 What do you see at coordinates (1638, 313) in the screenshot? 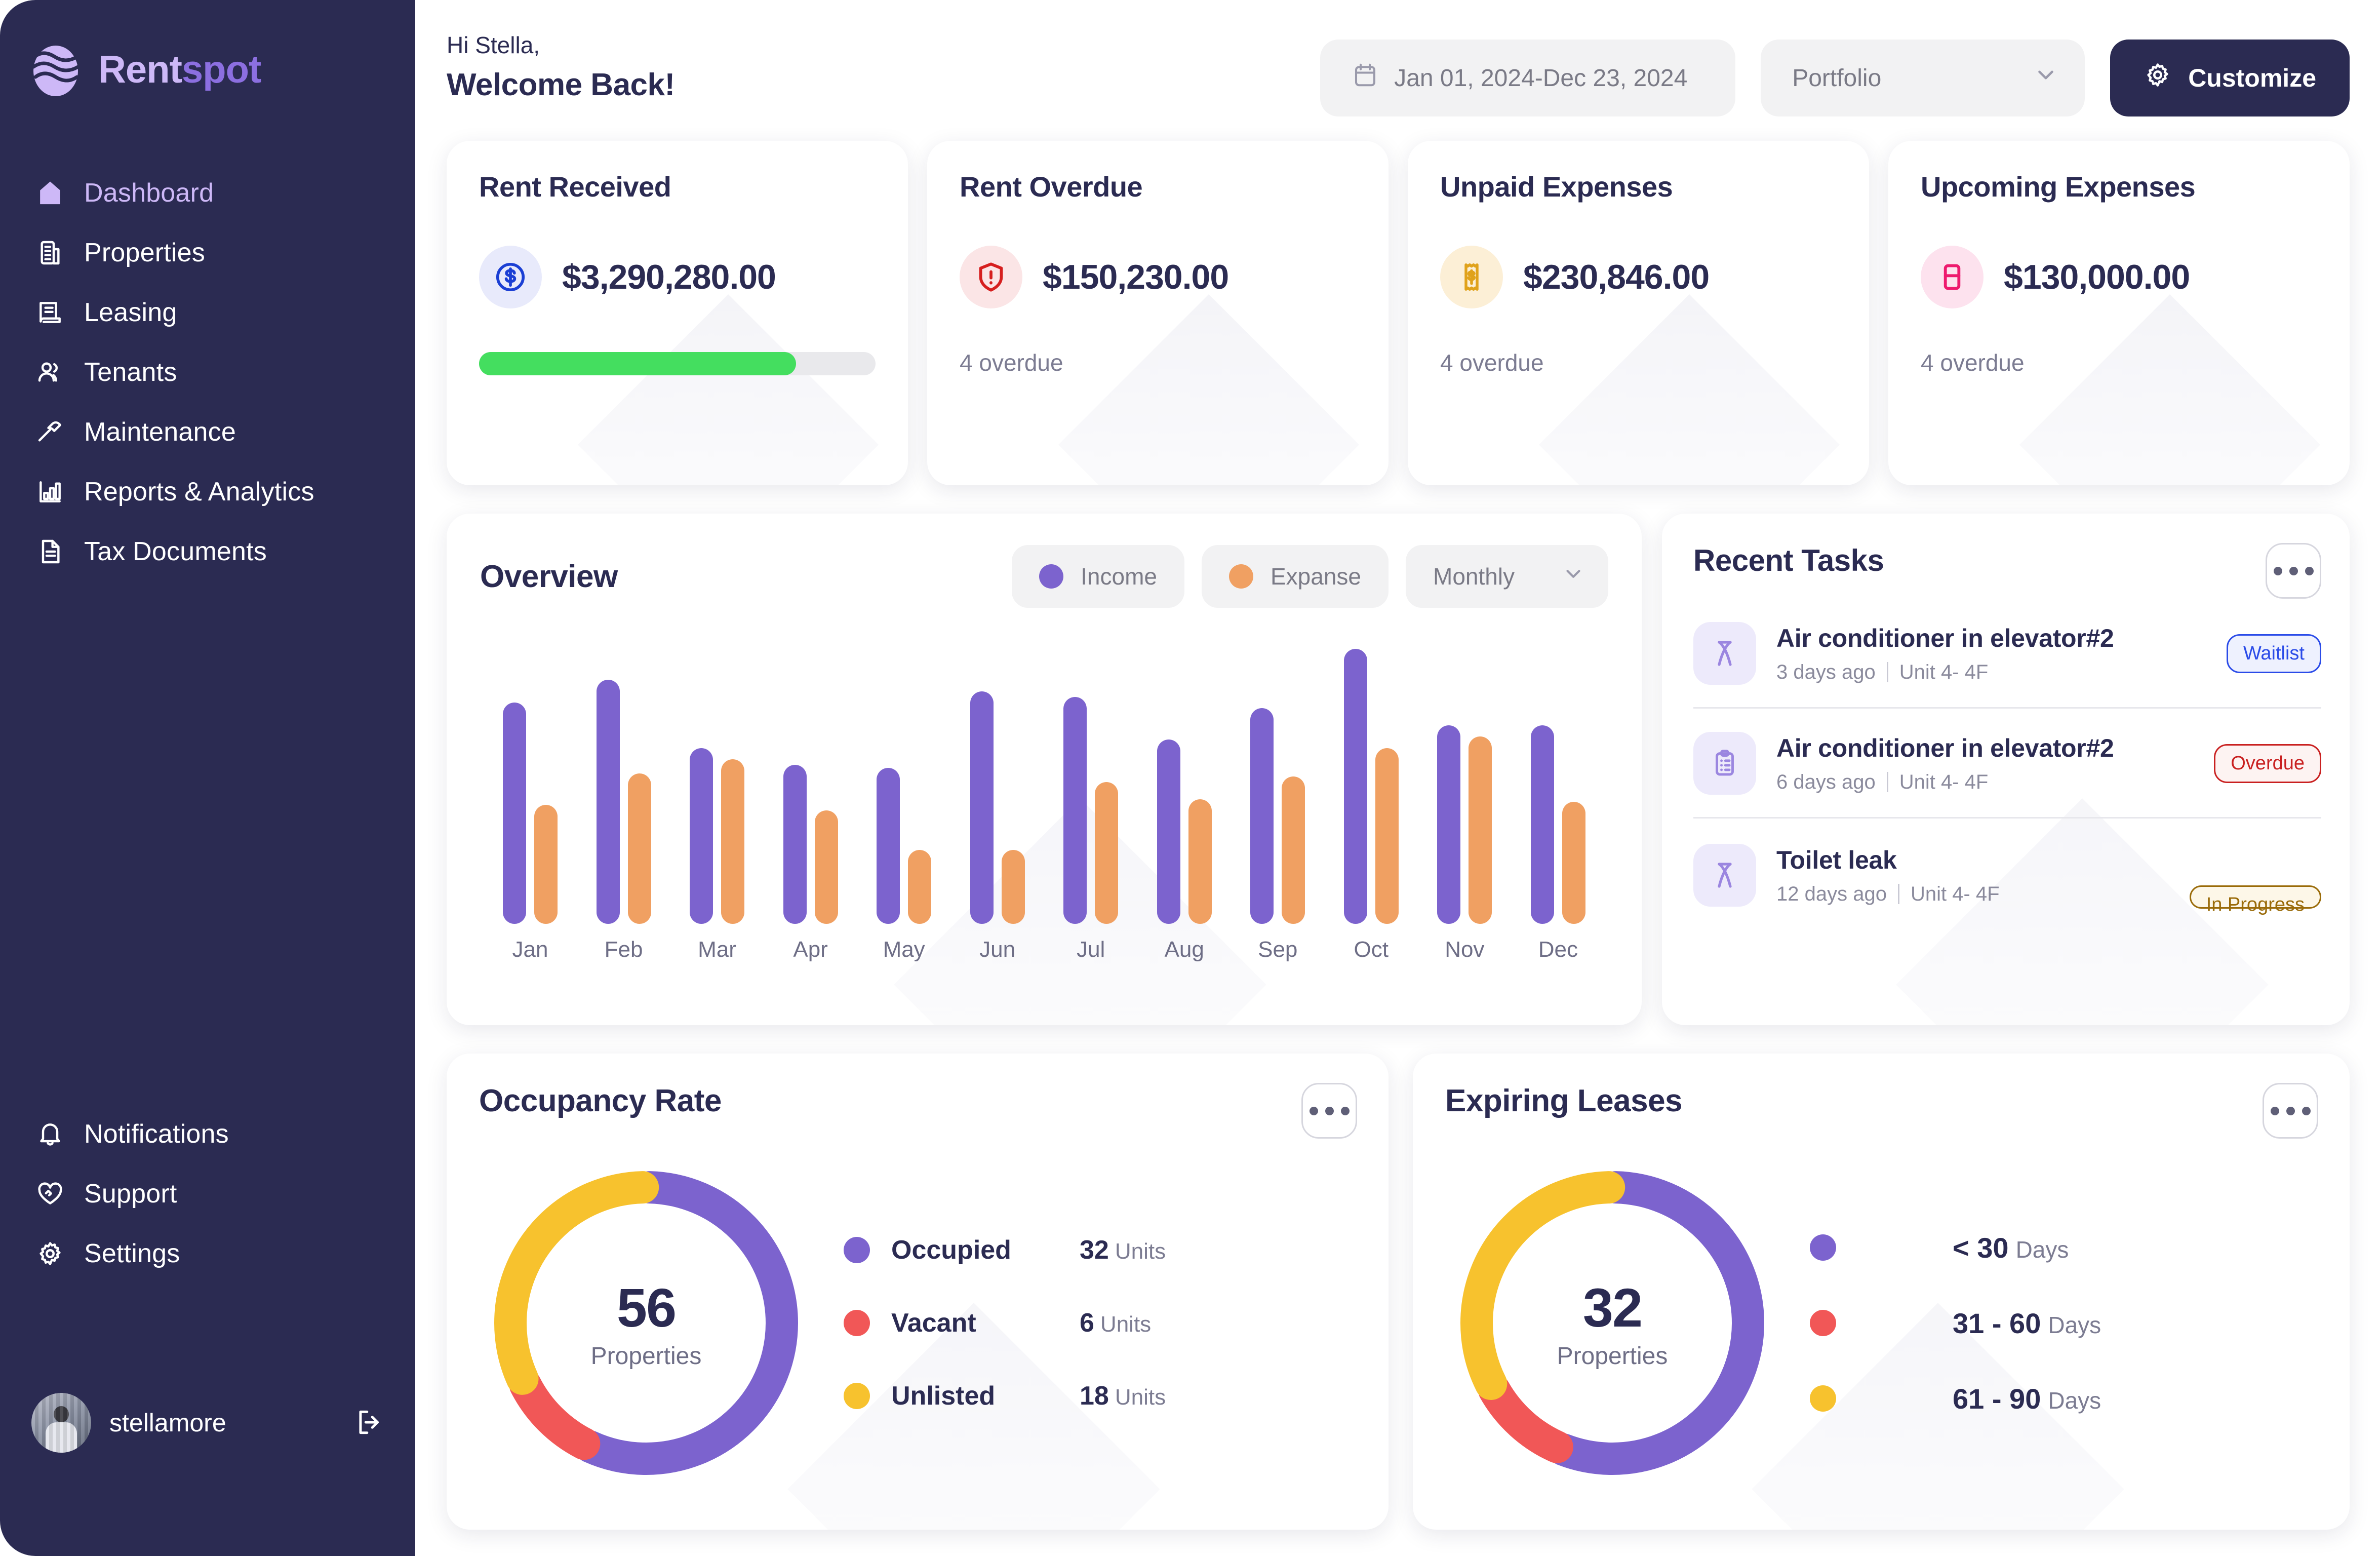
I see `kpi-card-unpaid-expenses: Unpaid Expenses $230,846.00 4 overdue` at bounding box center [1638, 313].